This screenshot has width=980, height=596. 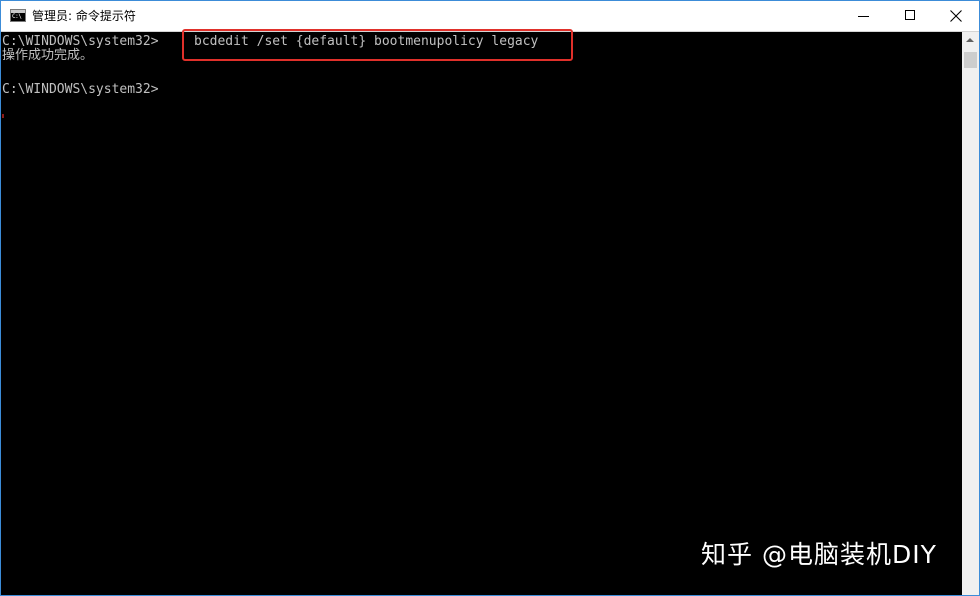 I want to click on cmd-icon: C:\, so click(x=18, y=15).